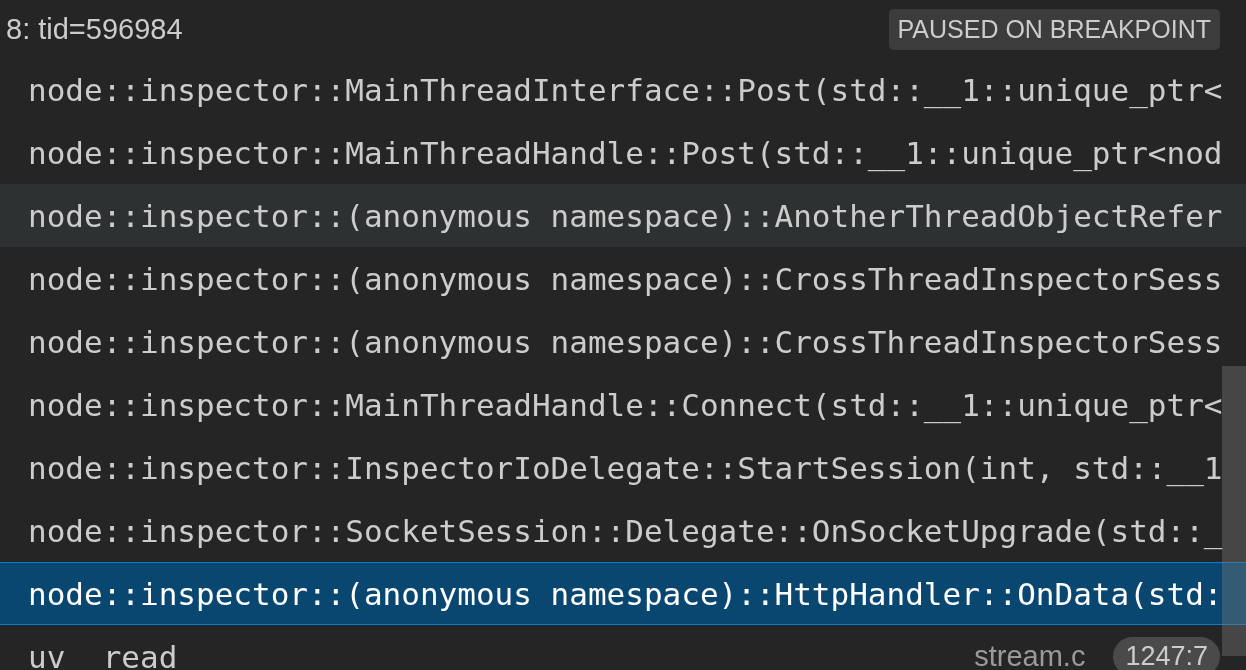 This screenshot has width=1246, height=670. What do you see at coordinates (625, 89) in the screenshot?
I see `frame-name: node::inspector::MainThreadInterface::Post(std::__1::unique_ptr<` at bounding box center [625, 89].